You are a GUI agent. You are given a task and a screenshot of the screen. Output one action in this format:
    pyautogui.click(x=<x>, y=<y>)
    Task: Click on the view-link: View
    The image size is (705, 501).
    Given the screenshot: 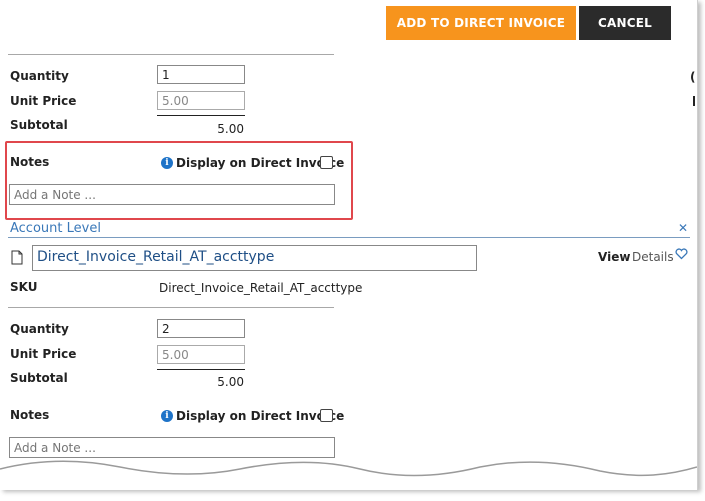 What is the action you would take?
    pyautogui.click(x=614, y=257)
    